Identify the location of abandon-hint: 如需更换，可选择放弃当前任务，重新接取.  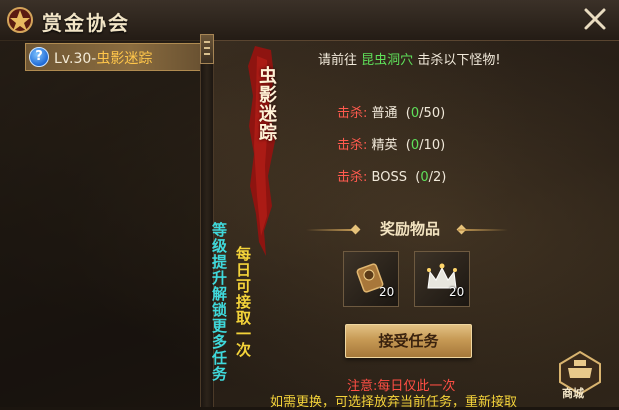
(394, 402).